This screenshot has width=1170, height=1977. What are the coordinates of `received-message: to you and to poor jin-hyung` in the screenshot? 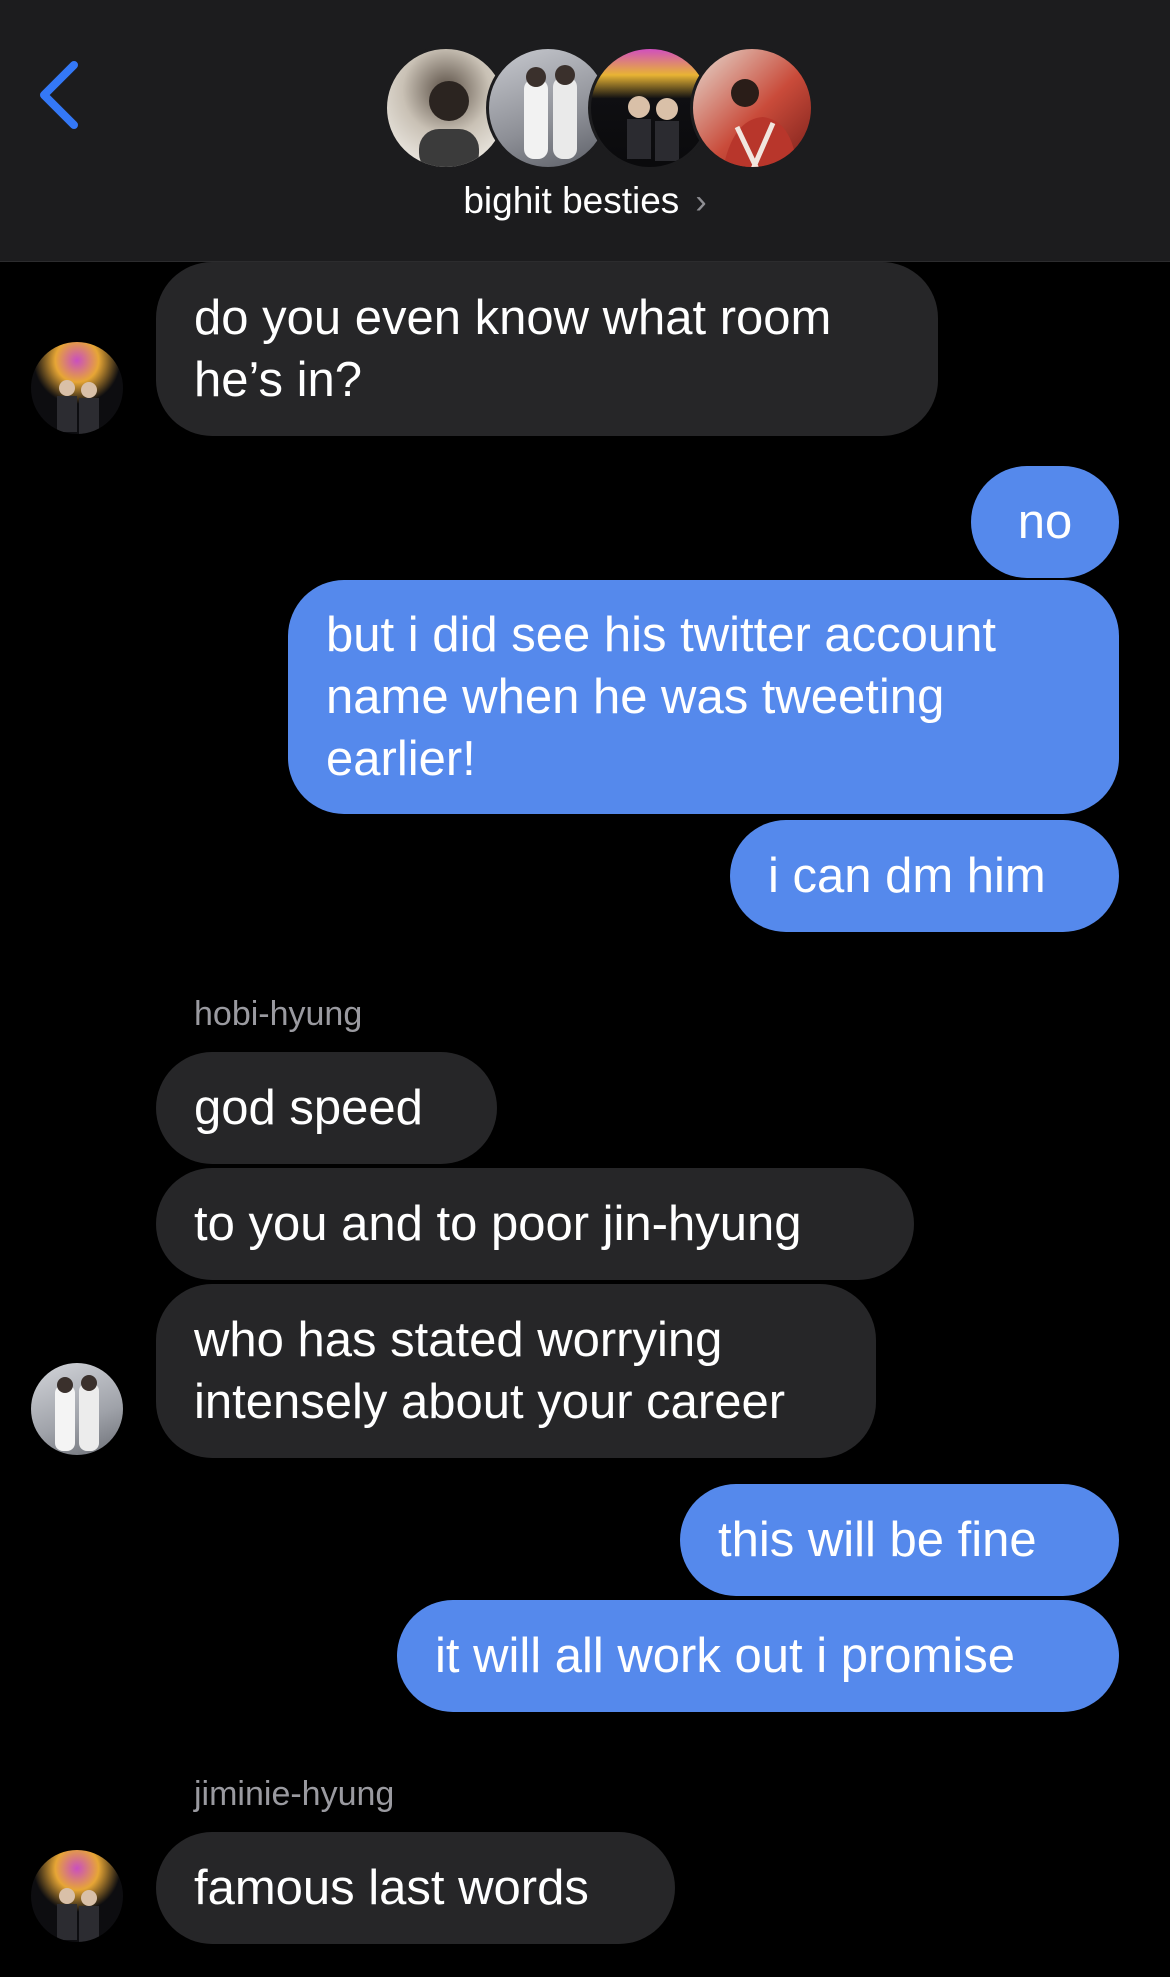 It's located at (535, 1224).